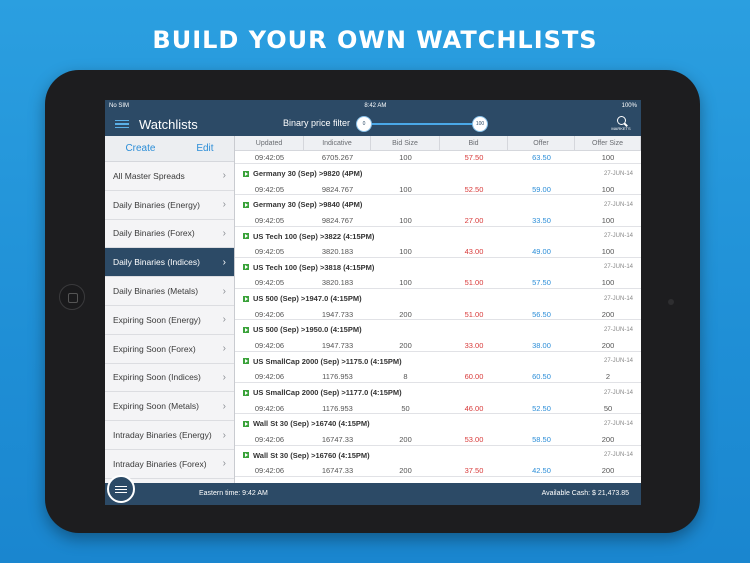  I want to click on cell-offer-size: 100, so click(608, 220).